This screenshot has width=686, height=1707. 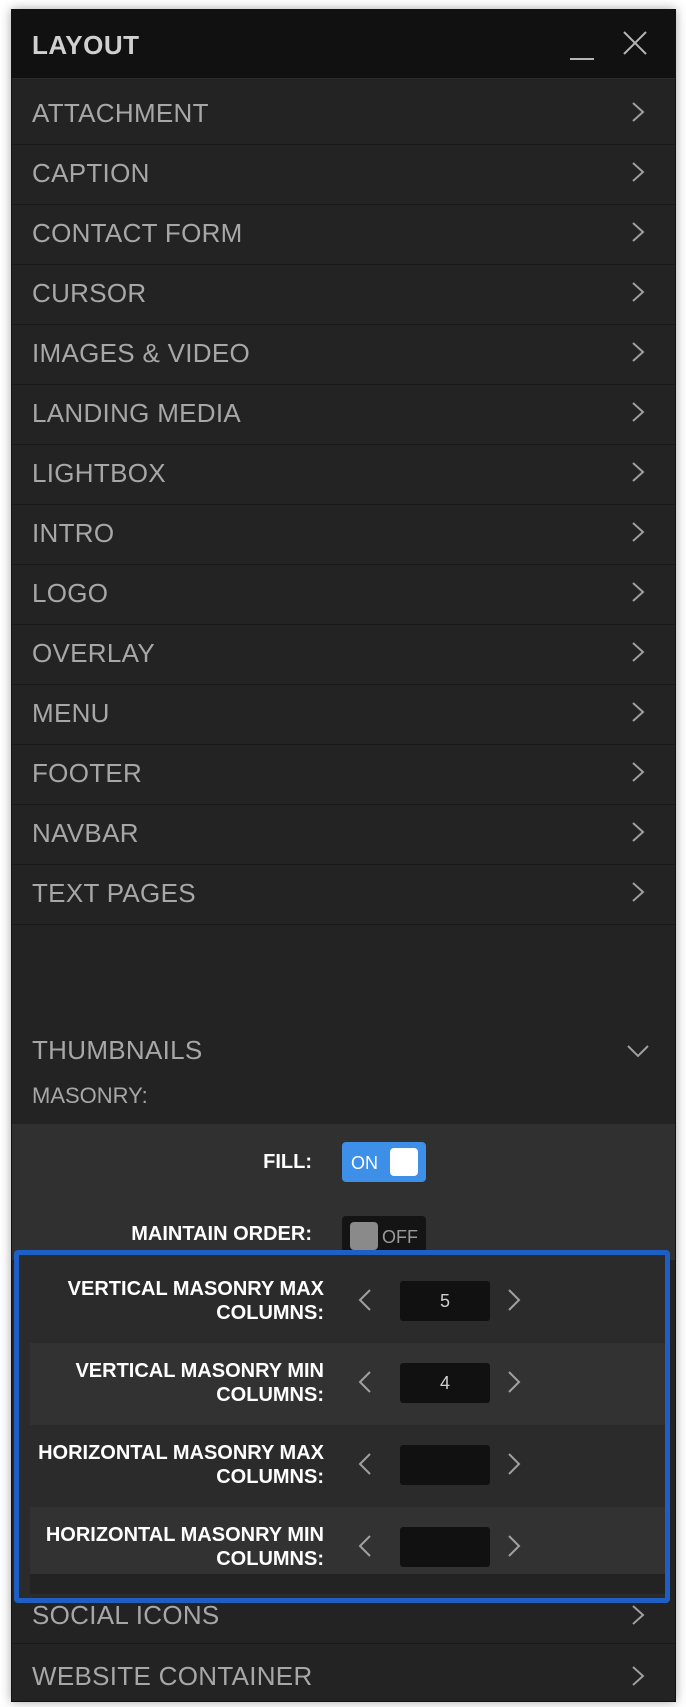 What do you see at coordinates (91, 173) in the screenshot?
I see `menu-item-label: CAPTION` at bounding box center [91, 173].